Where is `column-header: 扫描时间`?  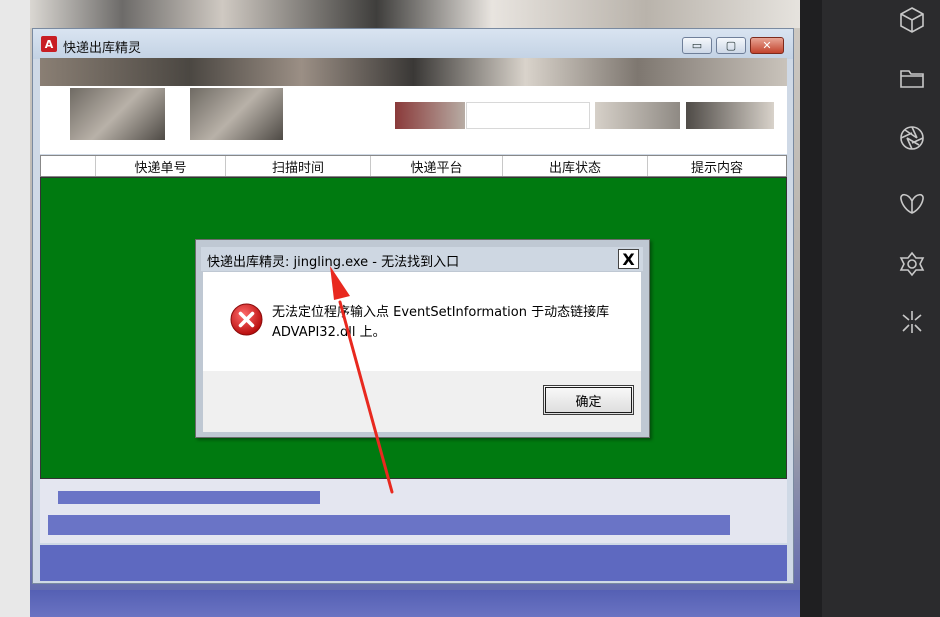
column-header: 扫描时间 is located at coordinates (297, 166).